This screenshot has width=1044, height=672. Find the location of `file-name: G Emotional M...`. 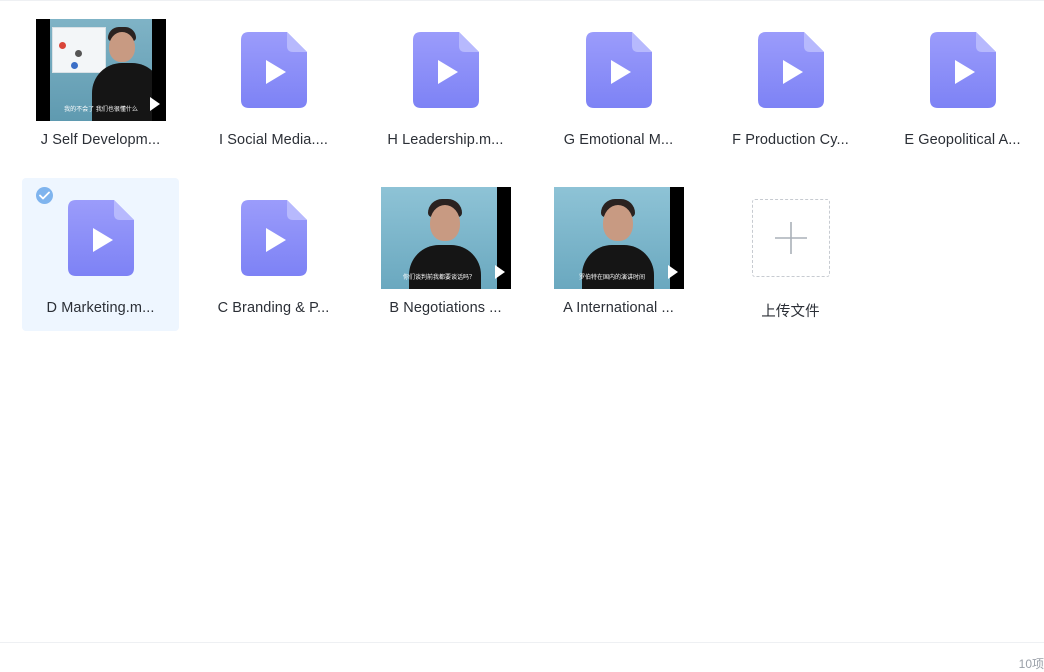

file-name: G Emotional M... is located at coordinates (618, 140).